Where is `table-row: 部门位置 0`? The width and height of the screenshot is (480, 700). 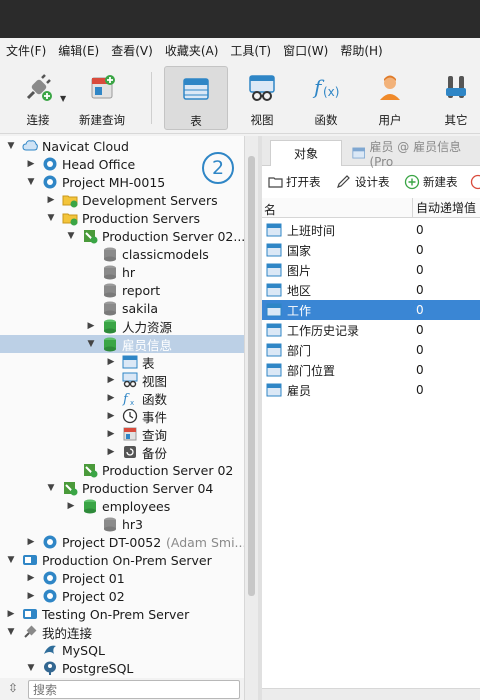 table-row: 部门位置 0 is located at coordinates (371, 370).